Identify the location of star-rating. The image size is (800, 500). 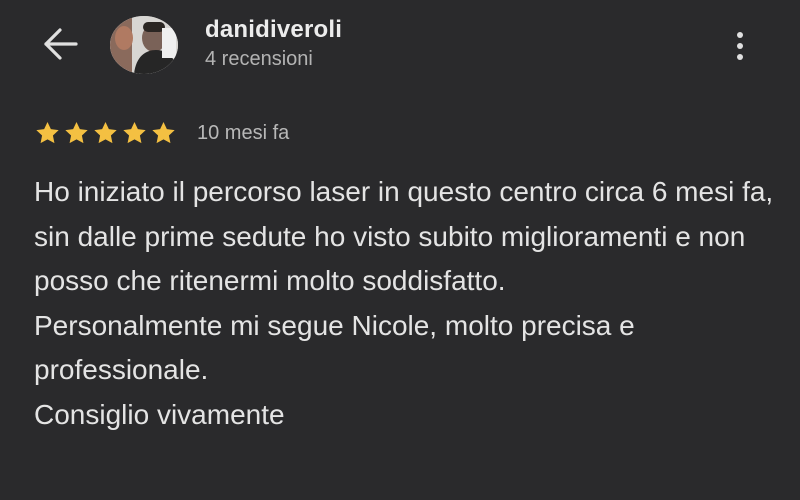
(105, 133).